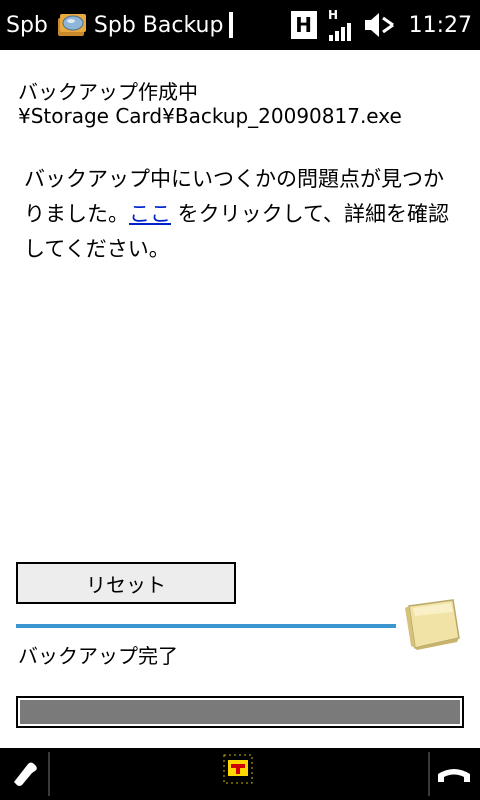  I want to click on softkey-bar, so click(240, 774).